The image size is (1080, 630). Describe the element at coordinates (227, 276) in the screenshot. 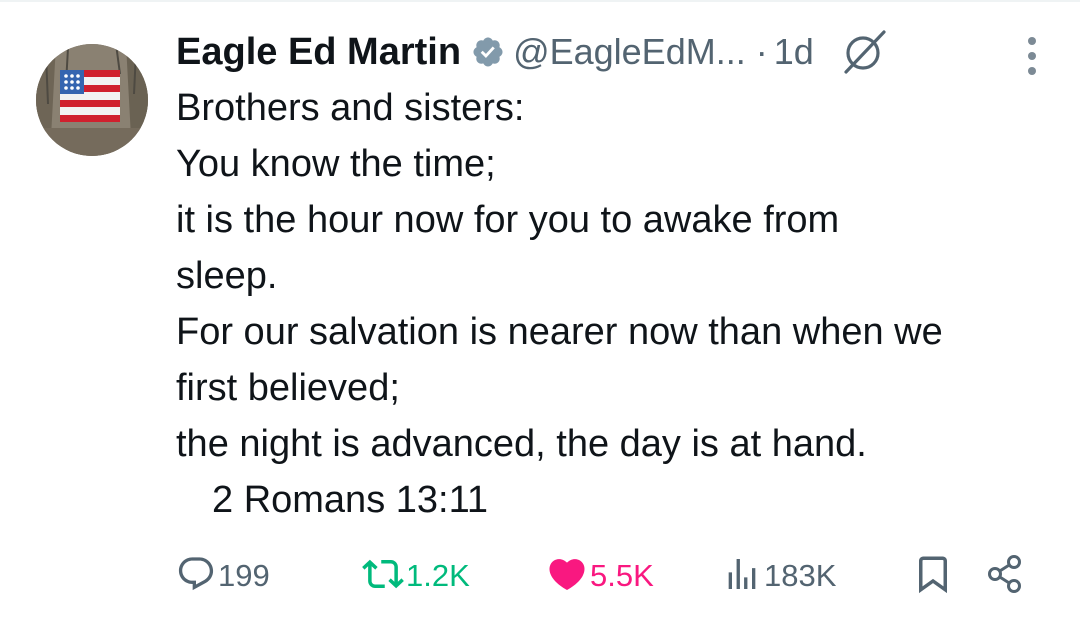

I see `tweet-line: sleep.` at that location.